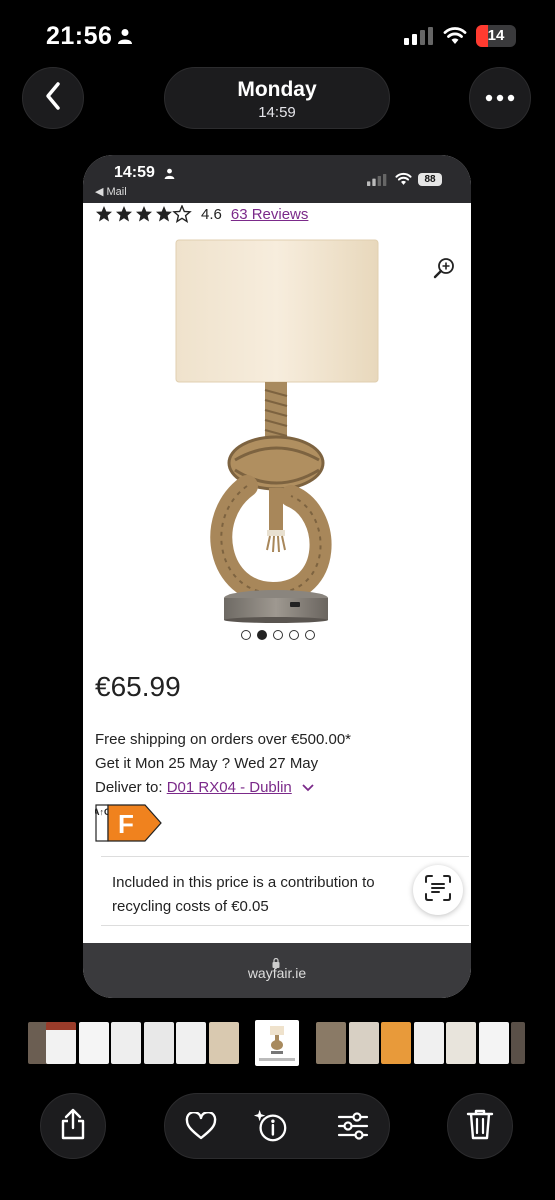  I want to click on status-bar: 21:56 14, so click(277, 35).